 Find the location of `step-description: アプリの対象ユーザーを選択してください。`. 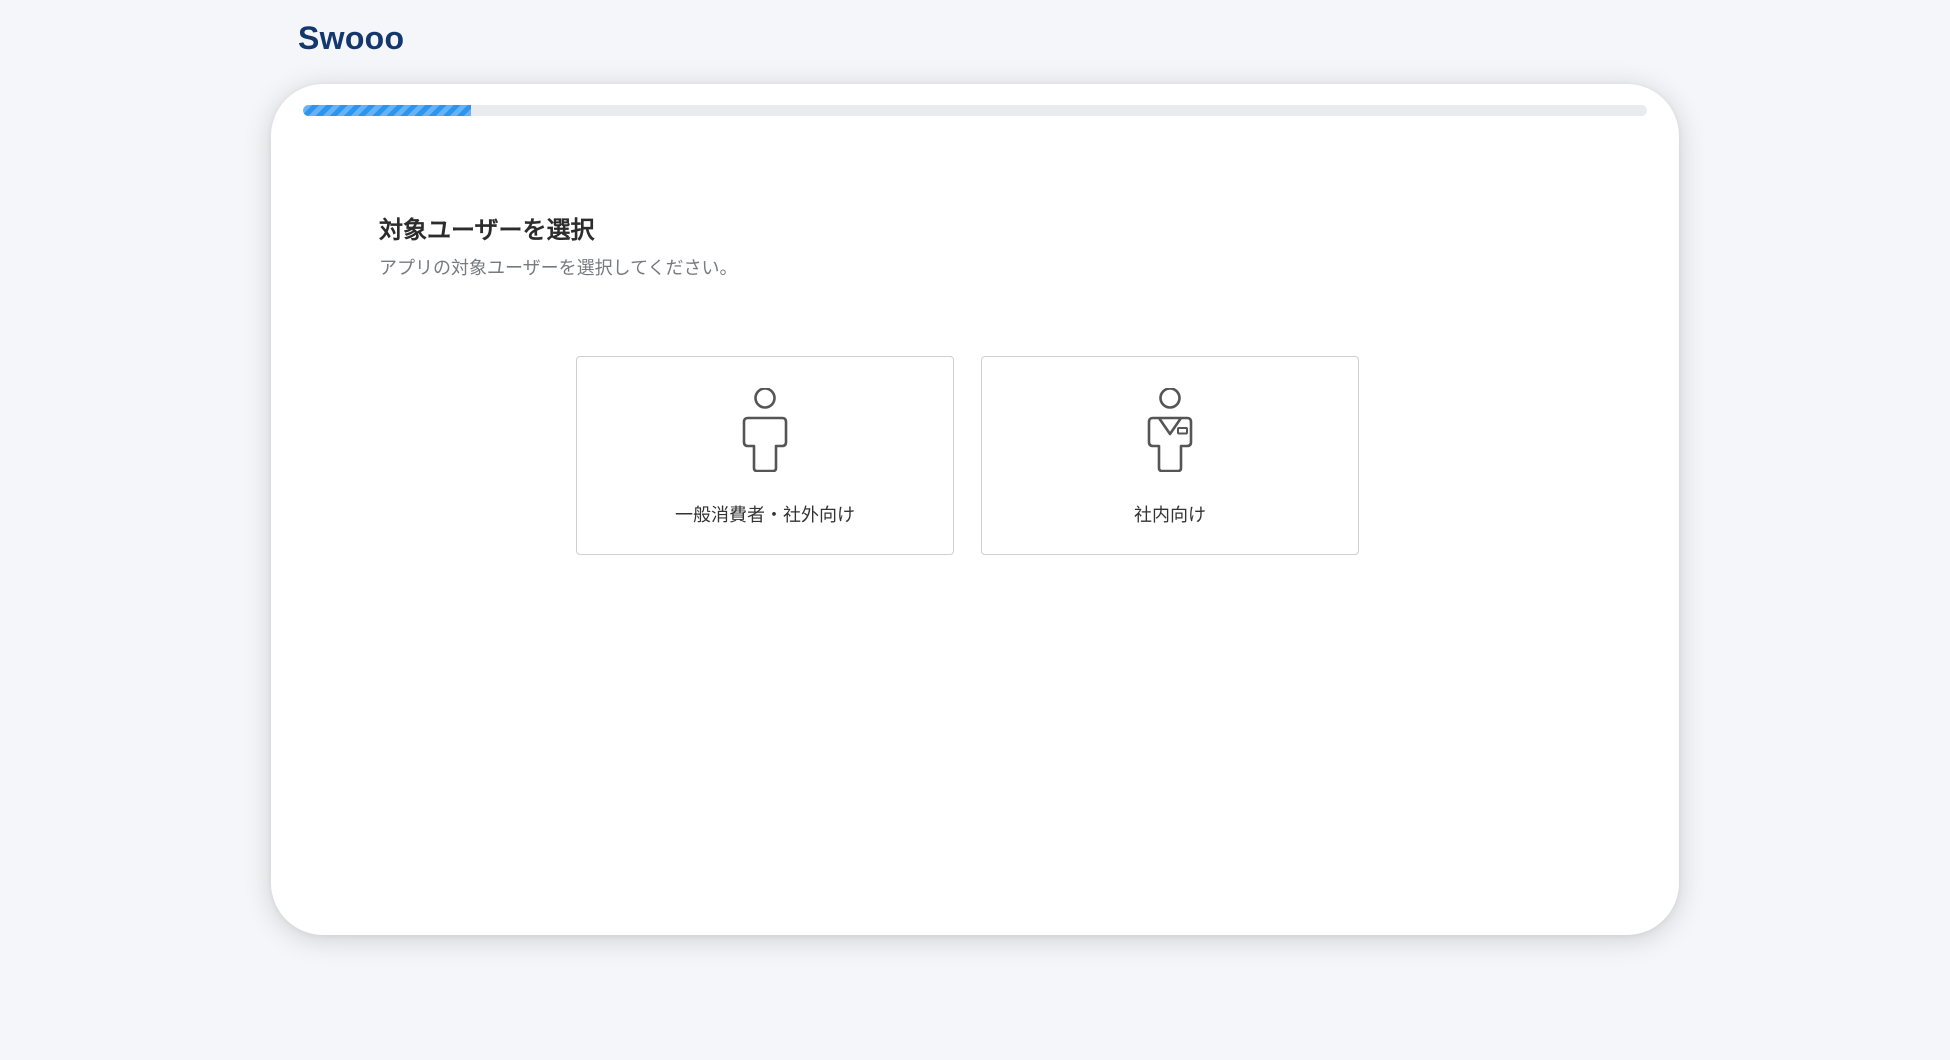

step-description: アプリの対象ユーザーを選択してください。 is located at coordinates (558, 268).